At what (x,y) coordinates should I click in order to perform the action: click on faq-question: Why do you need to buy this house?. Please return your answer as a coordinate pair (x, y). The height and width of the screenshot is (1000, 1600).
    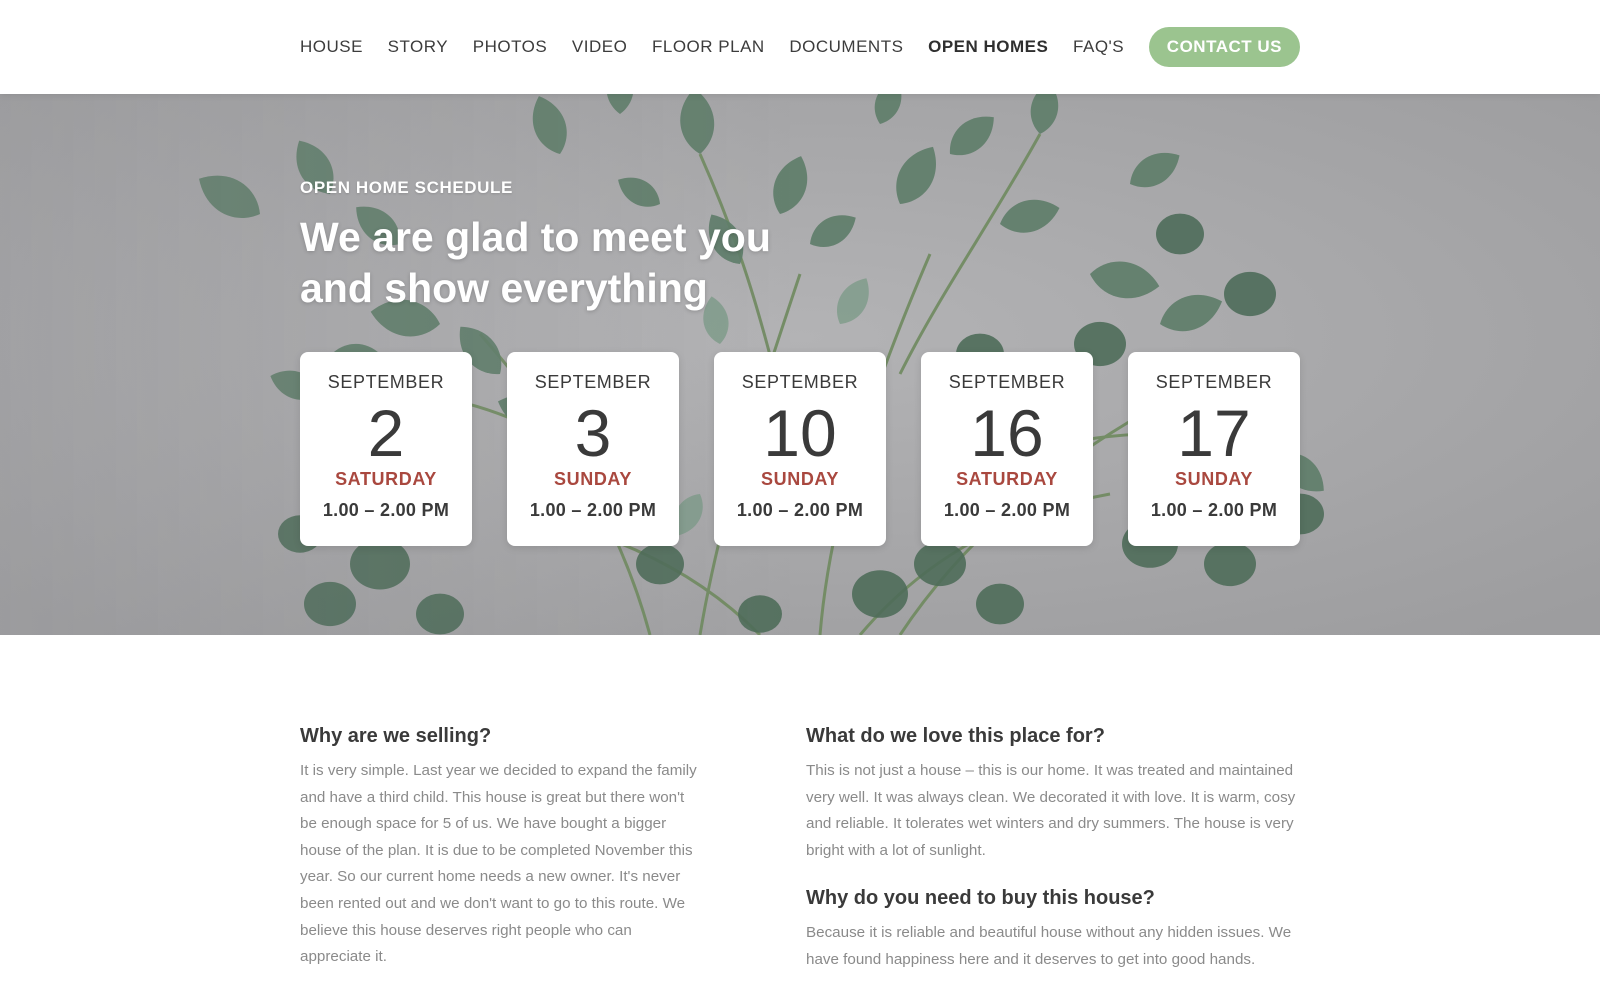
    Looking at the image, I should click on (980, 898).